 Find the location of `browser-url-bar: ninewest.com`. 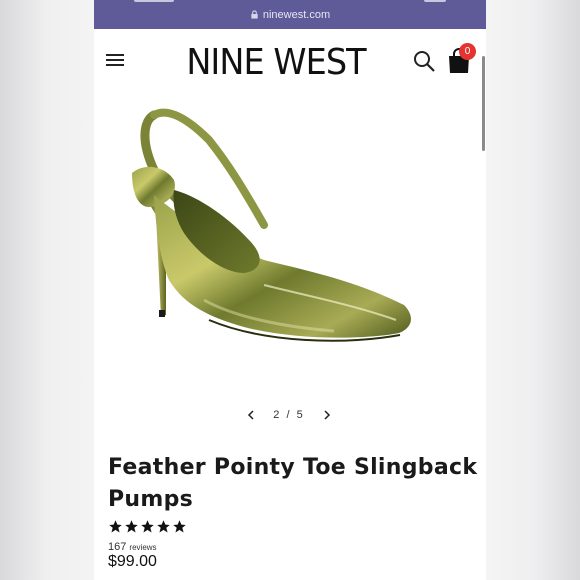

browser-url-bar: ninewest.com is located at coordinates (290, 14).